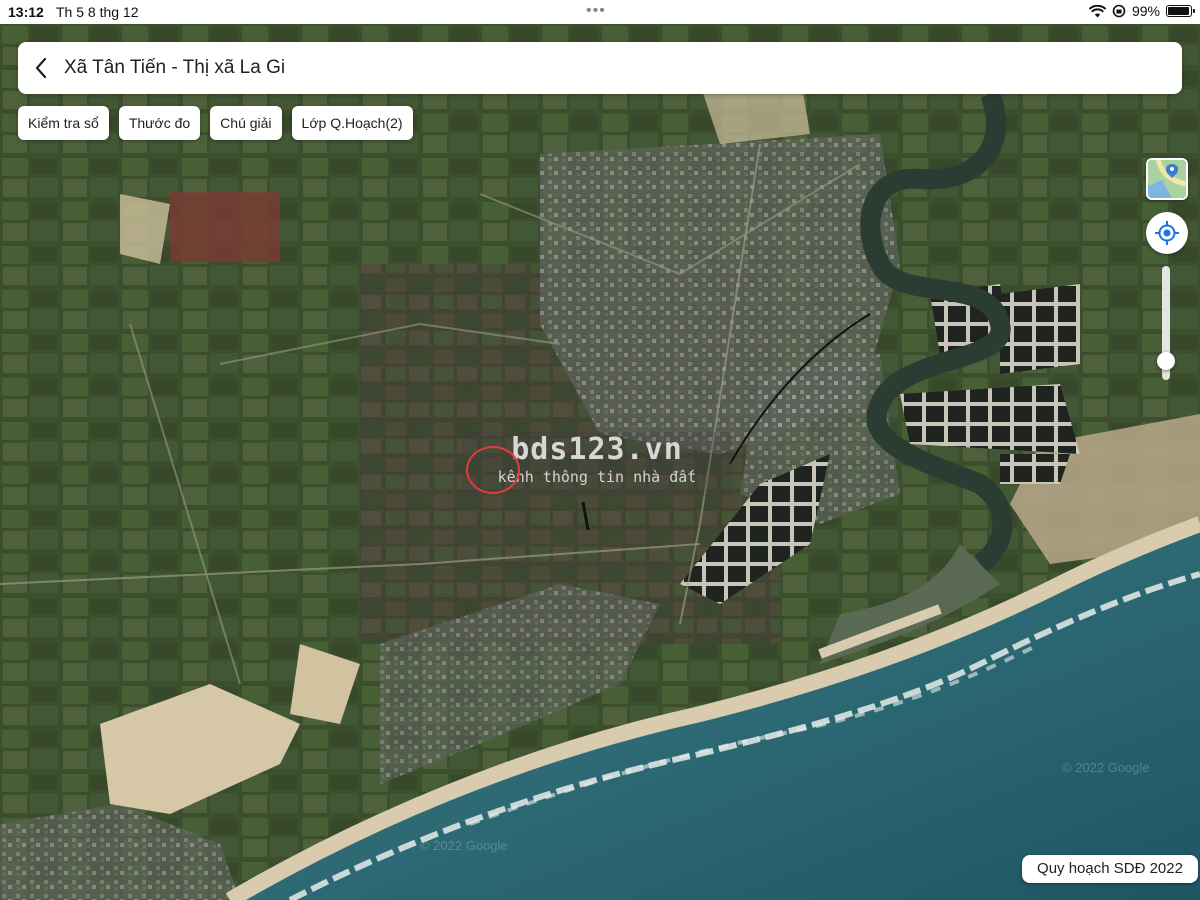  What do you see at coordinates (175, 67) in the screenshot?
I see `page-title: Xã Tân Tiến - Thị xã La Gi` at bounding box center [175, 67].